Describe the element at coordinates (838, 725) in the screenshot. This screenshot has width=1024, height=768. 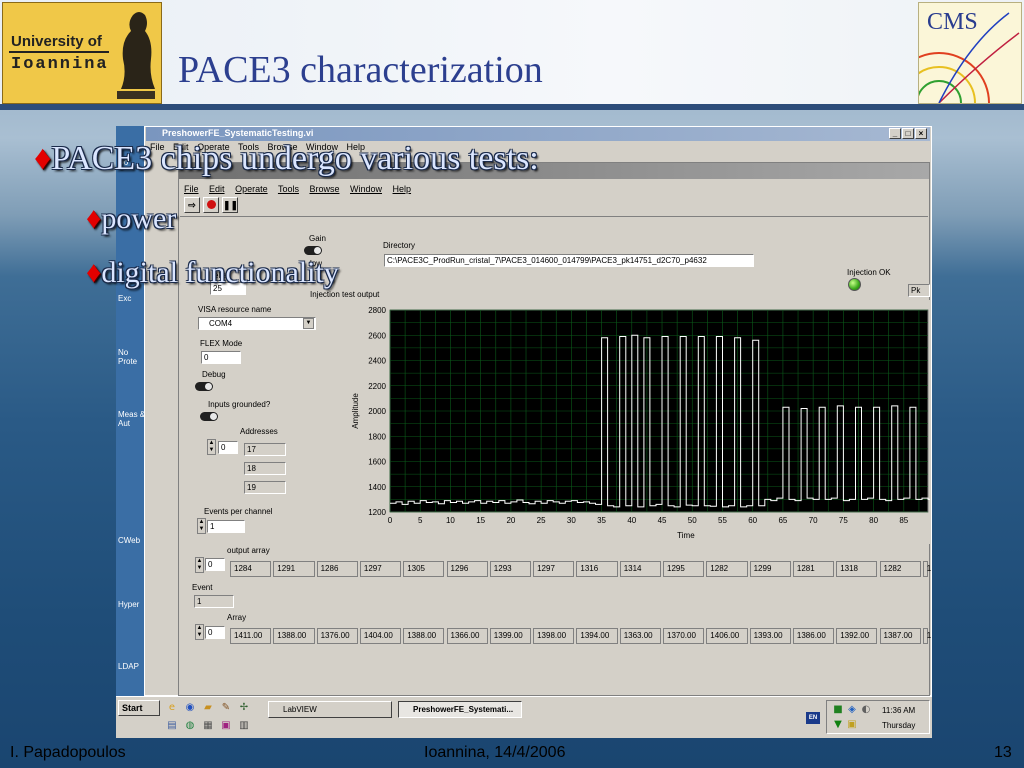
I see `tray-v-icon: ▼` at that location.